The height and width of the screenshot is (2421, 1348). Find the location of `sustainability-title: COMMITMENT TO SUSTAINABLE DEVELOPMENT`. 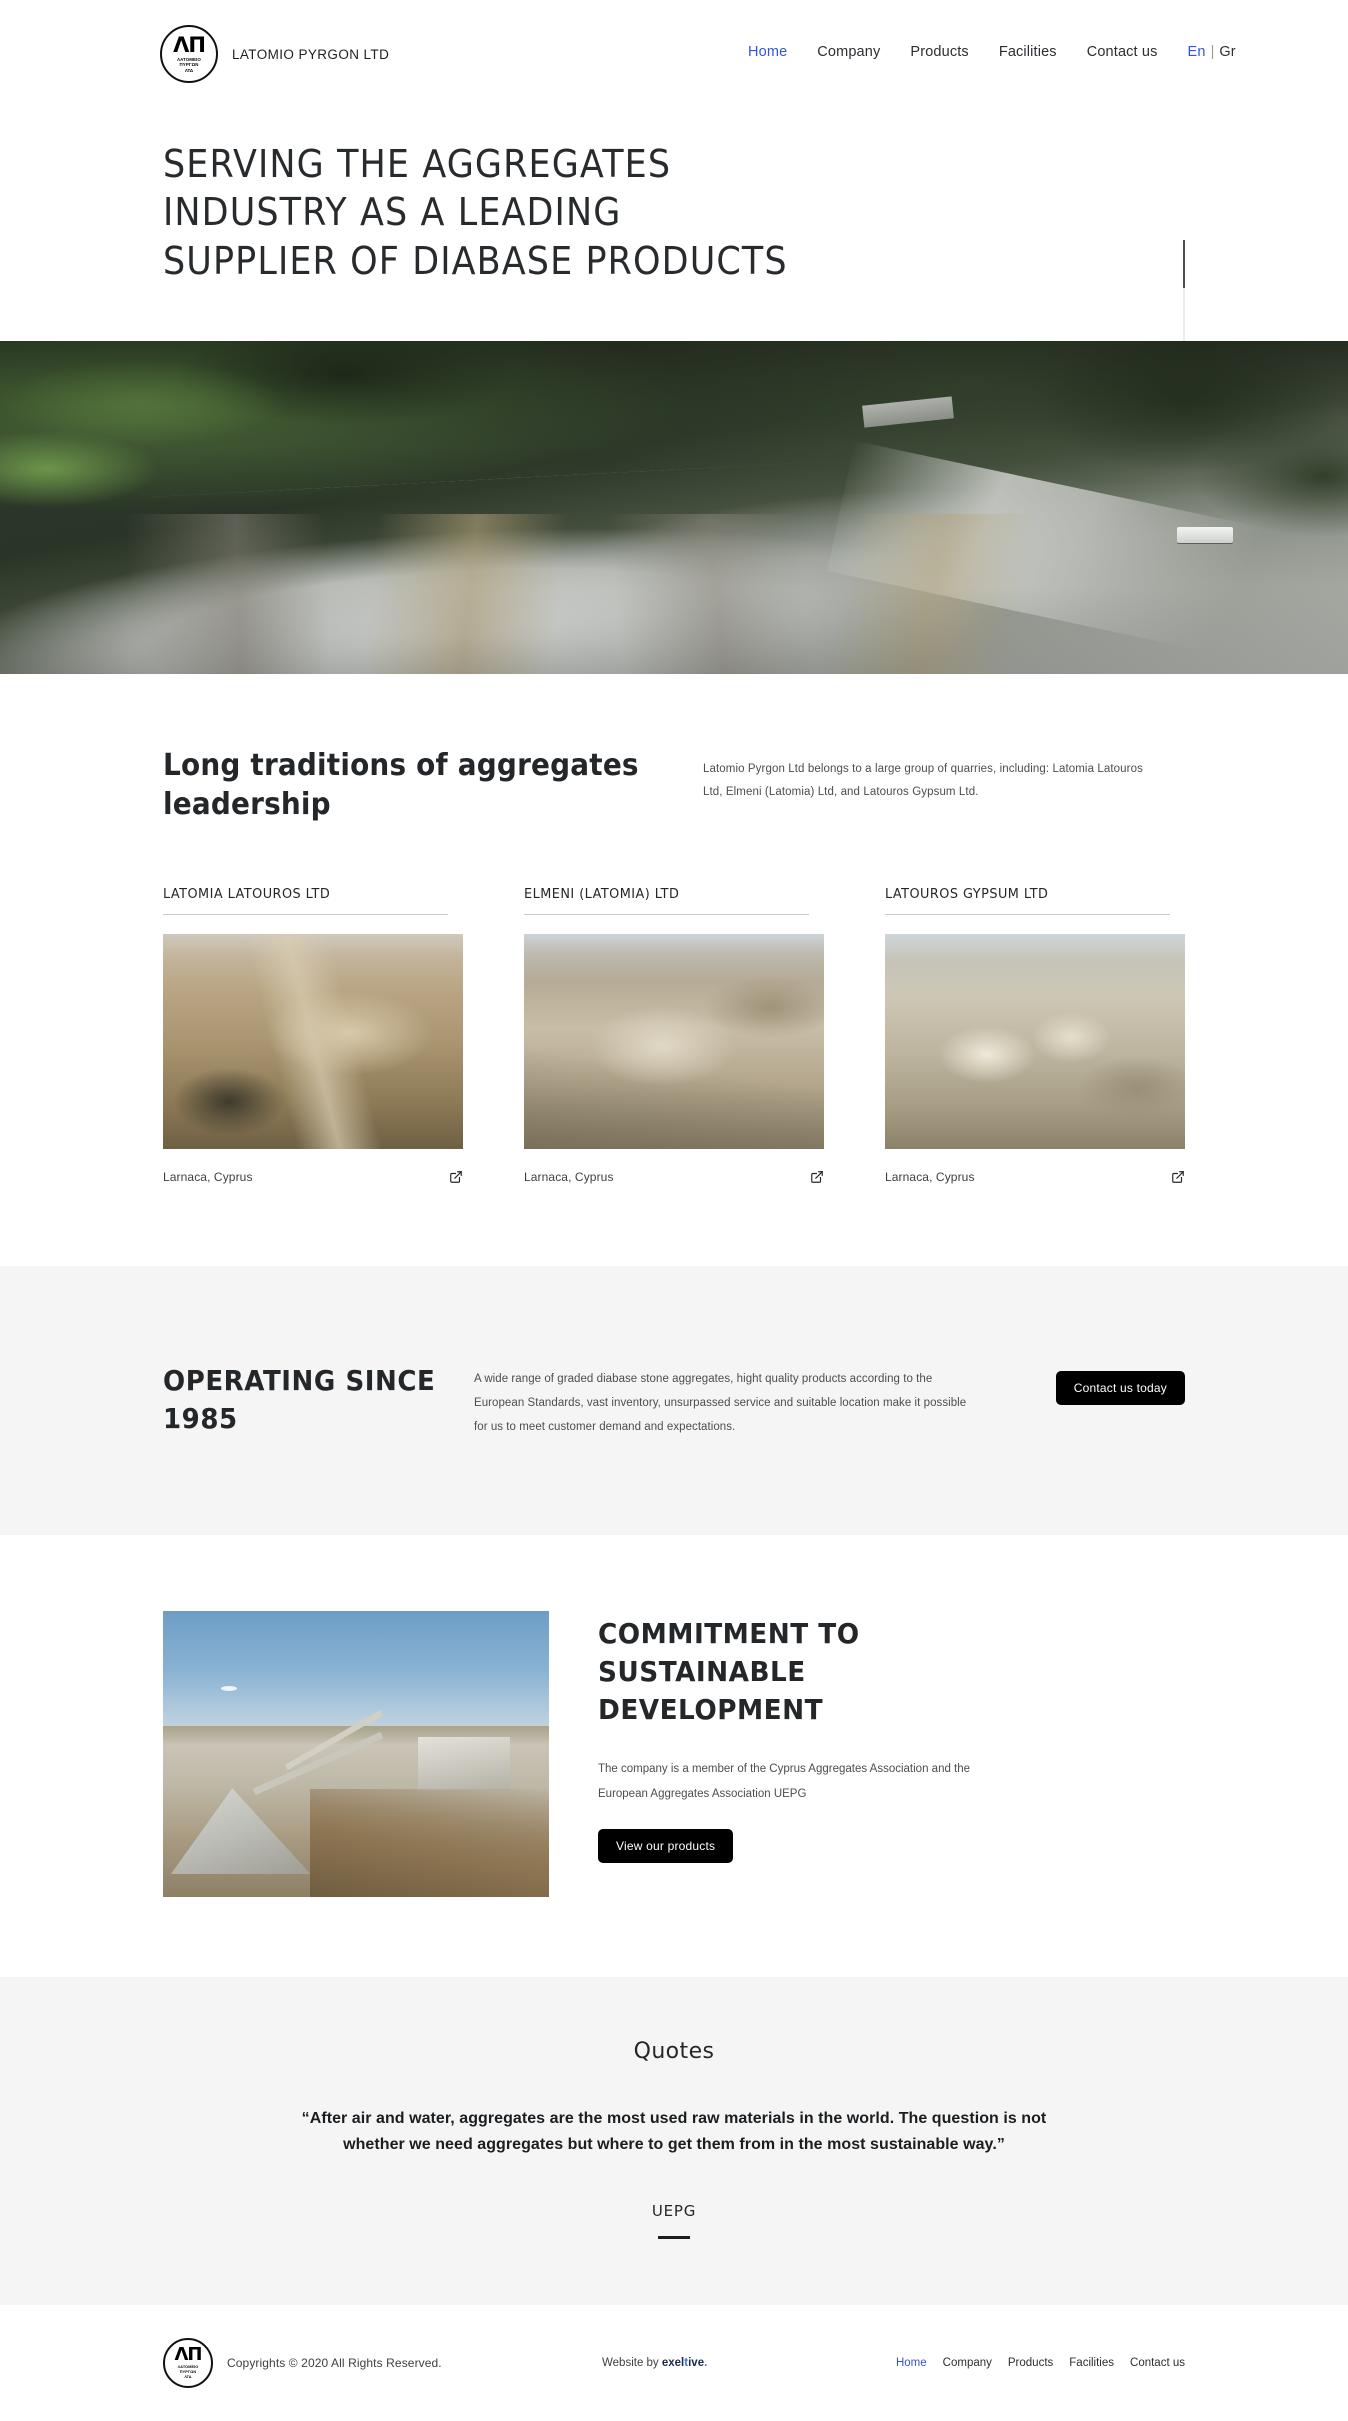

sustainability-title: COMMITMENT TO SUSTAINABLE DEVELOPMENT is located at coordinates (729, 1672).